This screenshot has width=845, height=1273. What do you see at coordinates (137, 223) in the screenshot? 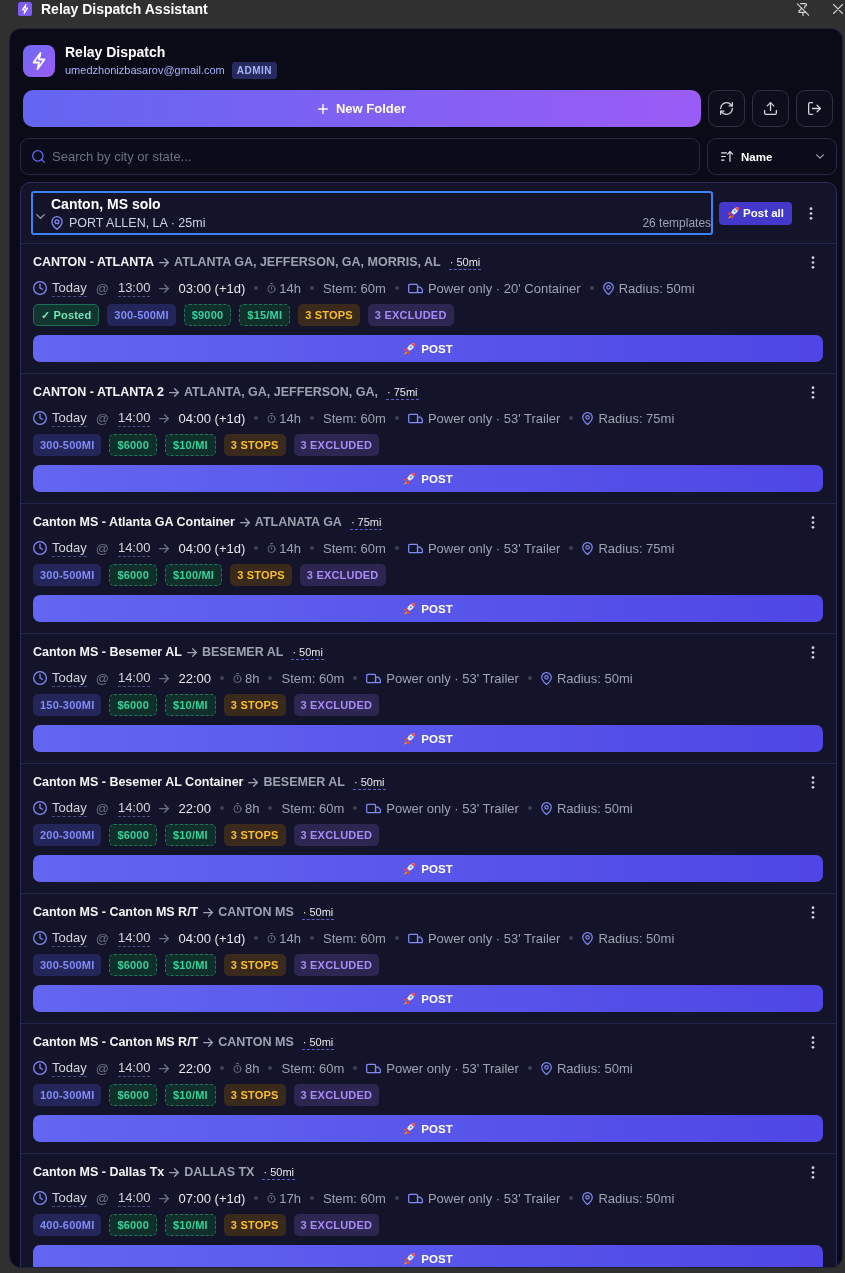
I see `folder-location: PORT ALLEN, LA · 25mi` at bounding box center [137, 223].